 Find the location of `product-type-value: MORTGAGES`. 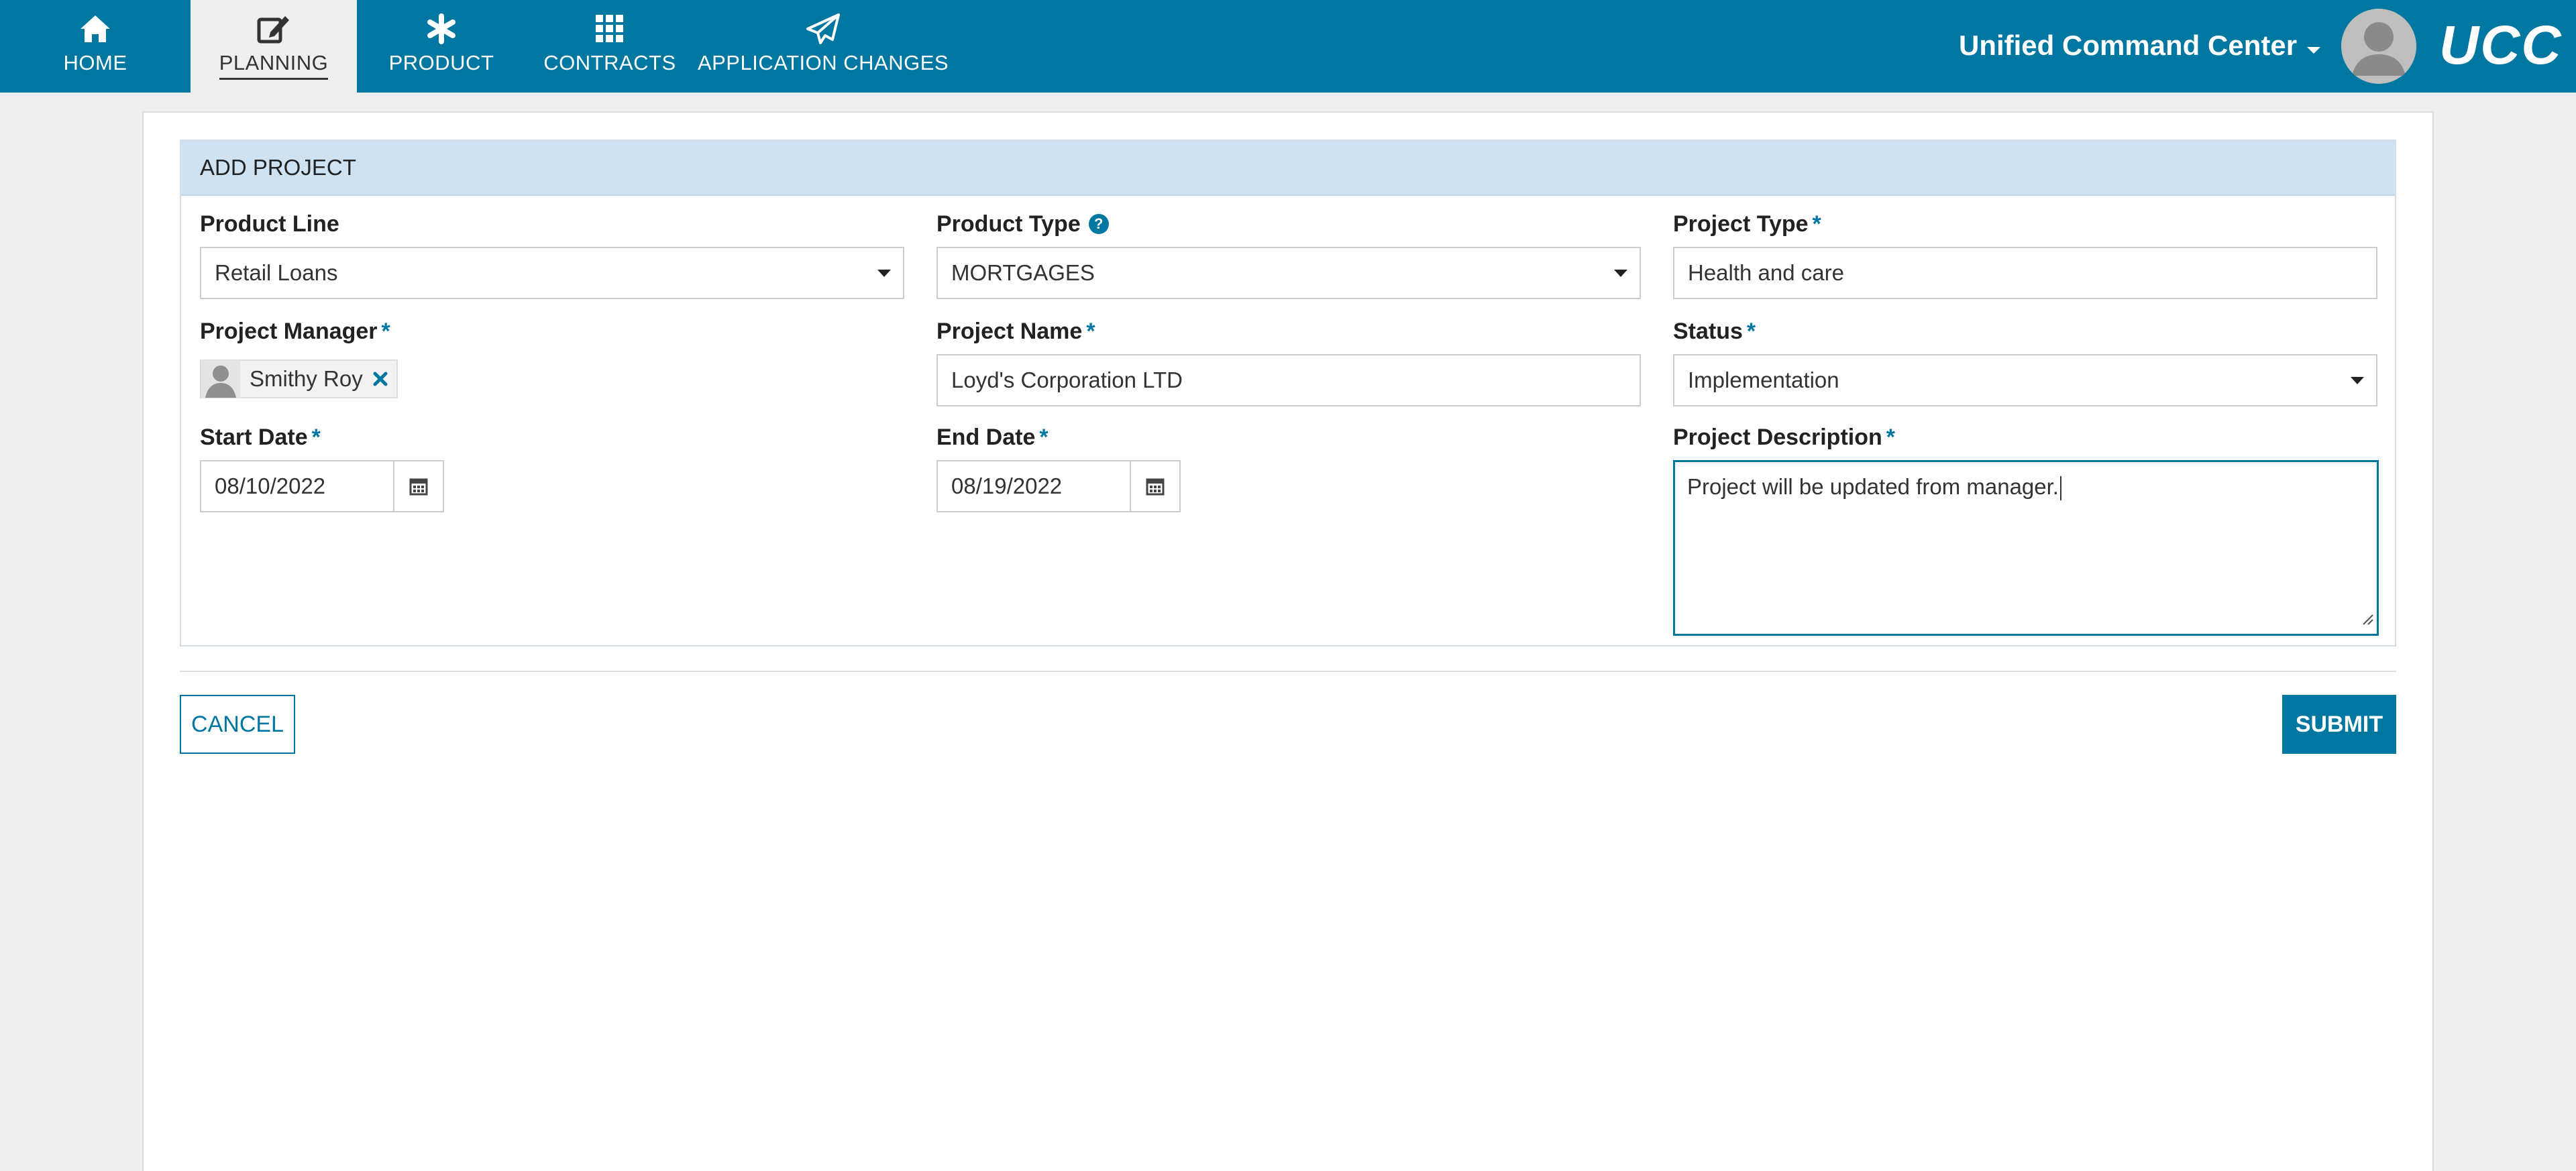

product-type-value: MORTGAGES is located at coordinates (1023, 272).